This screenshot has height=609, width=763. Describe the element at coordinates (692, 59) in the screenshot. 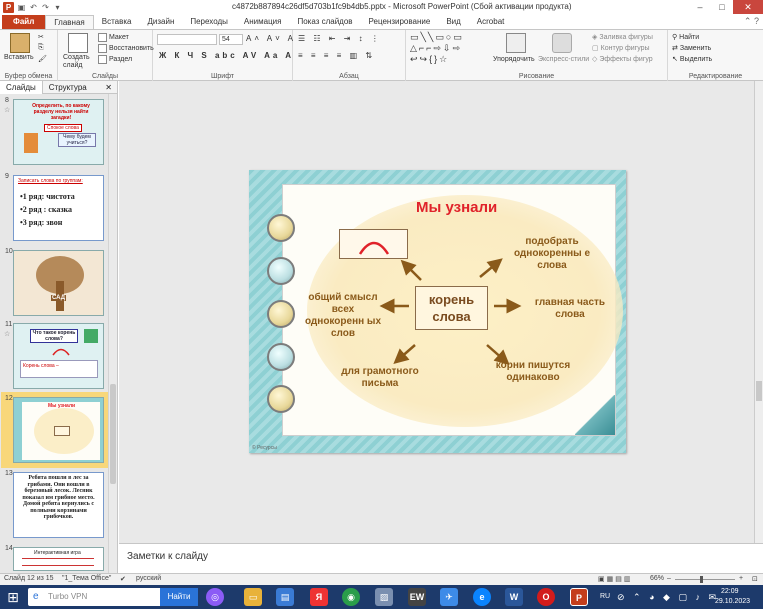

I see `select-button: ↖ Выделить` at that location.